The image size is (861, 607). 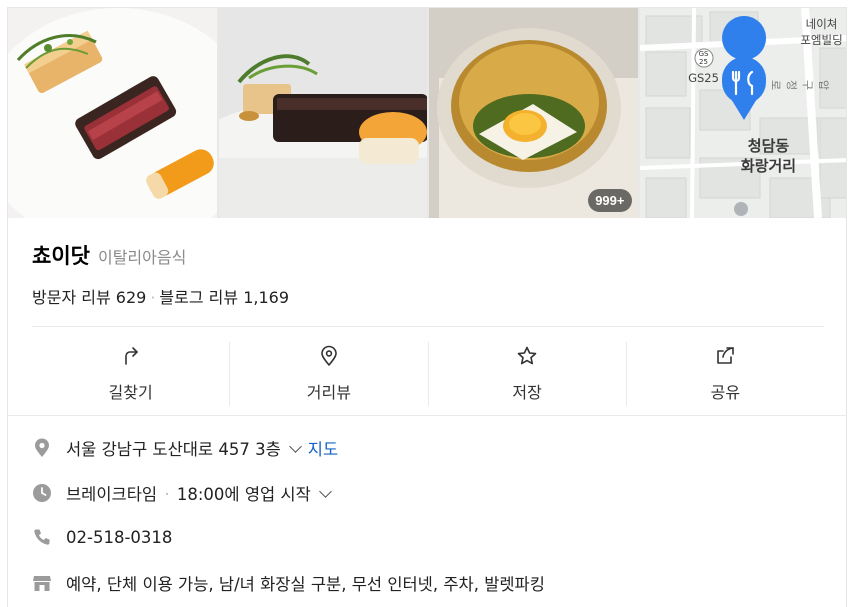 I want to click on star-icon, so click(x=527, y=358).